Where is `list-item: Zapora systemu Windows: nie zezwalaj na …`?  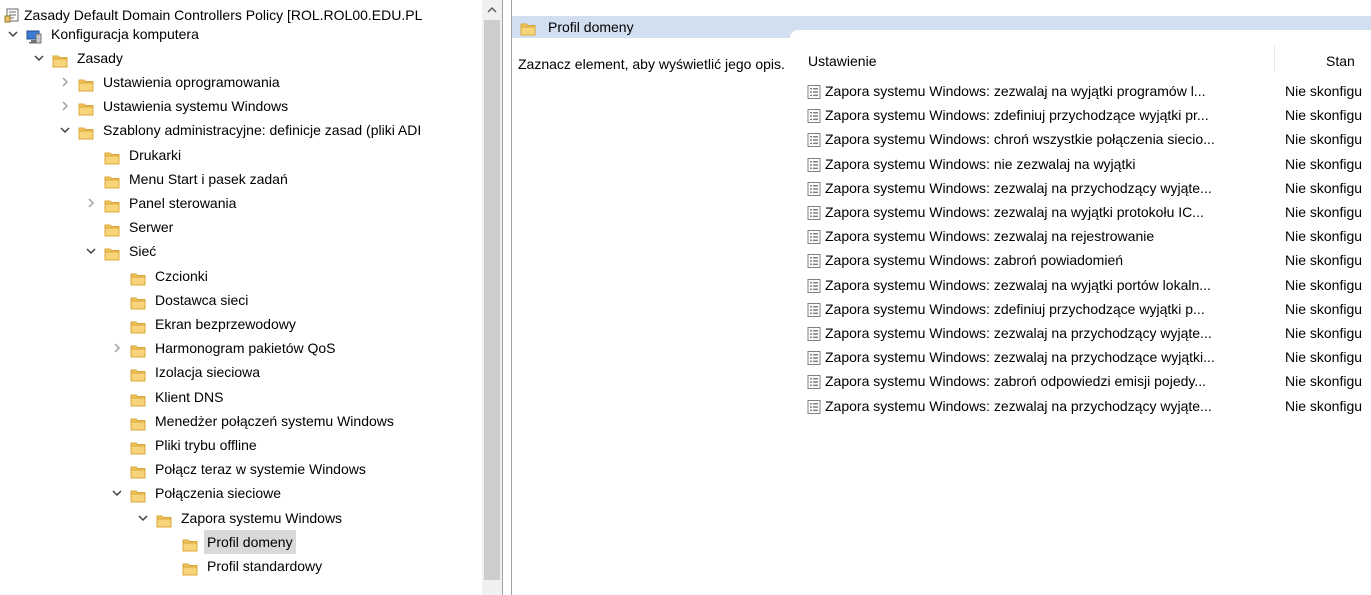
list-item: Zapora systemu Windows: nie zezwalaj na … is located at coordinates (1088, 164).